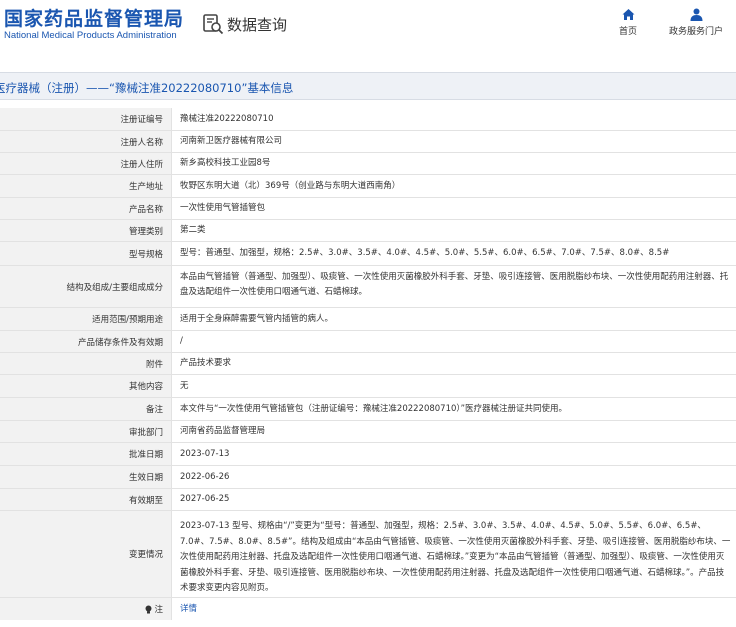 This screenshot has width=736, height=627. I want to click on table-row: 产品储存条件及有效期 /, so click(368, 342).